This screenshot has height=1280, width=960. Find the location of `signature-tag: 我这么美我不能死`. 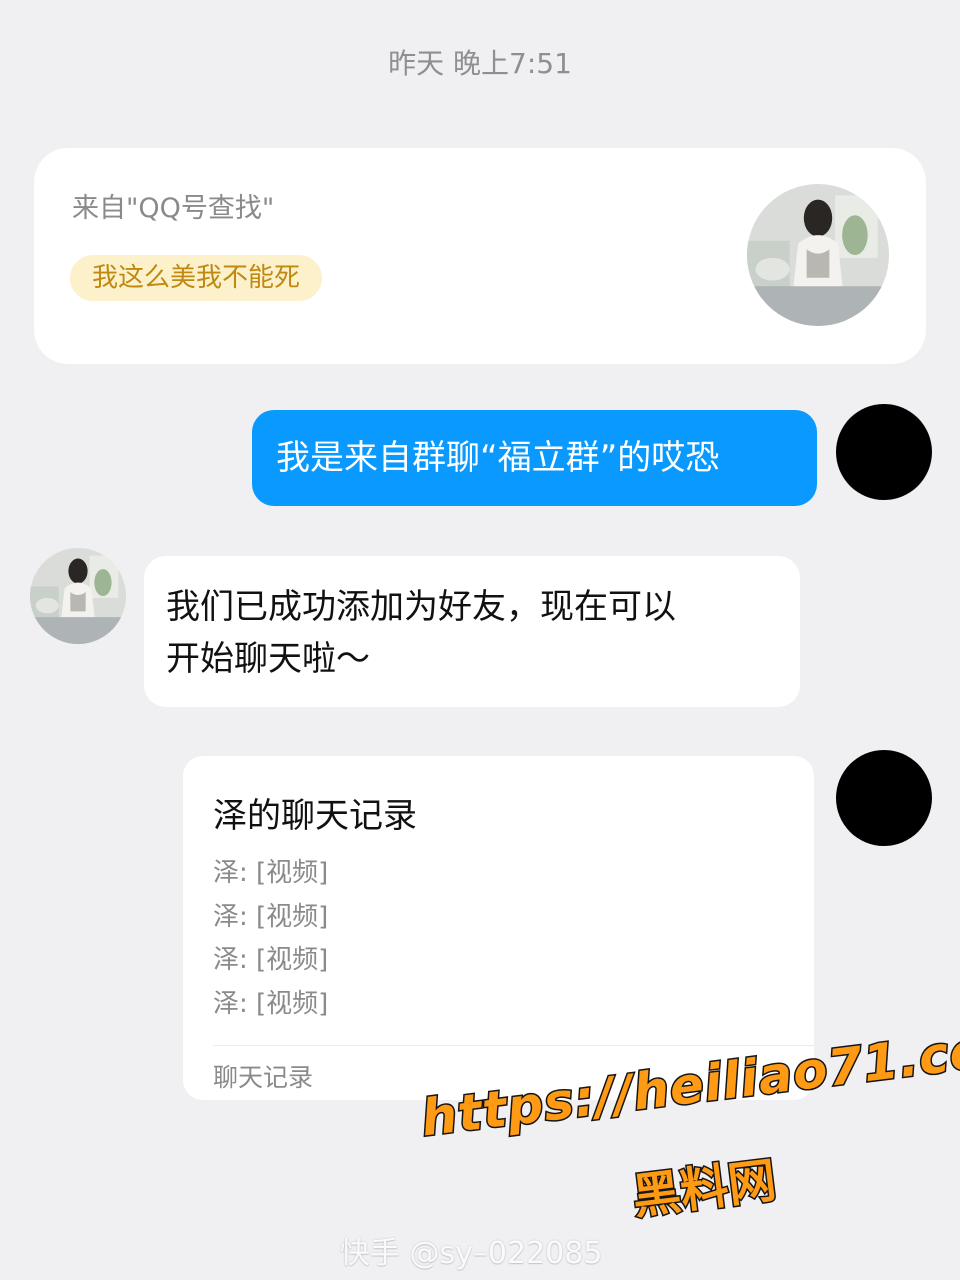

signature-tag: 我这么美我不能死 is located at coordinates (196, 278).